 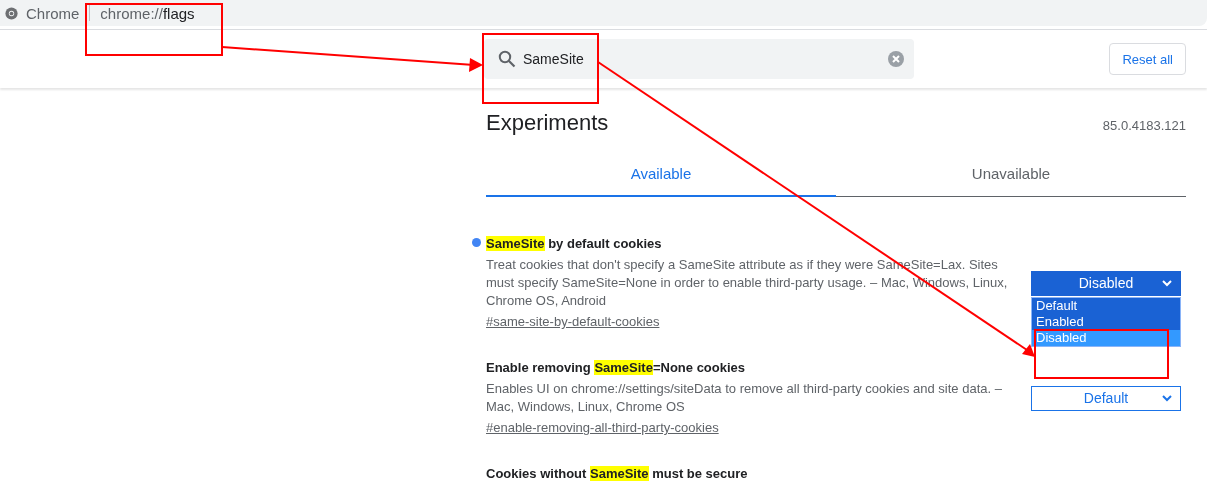 What do you see at coordinates (896, 59) in the screenshot?
I see `clear-icon` at bounding box center [896, 59].